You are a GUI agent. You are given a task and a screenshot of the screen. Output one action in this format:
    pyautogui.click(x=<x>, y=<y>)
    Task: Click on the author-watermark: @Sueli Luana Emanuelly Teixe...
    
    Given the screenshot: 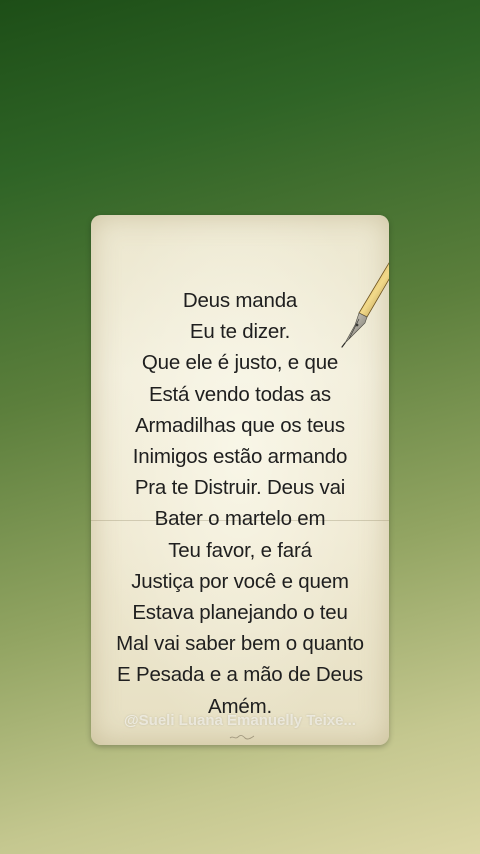 What is the action you would take?
    pyautogui.click(x=240, y=720)
    